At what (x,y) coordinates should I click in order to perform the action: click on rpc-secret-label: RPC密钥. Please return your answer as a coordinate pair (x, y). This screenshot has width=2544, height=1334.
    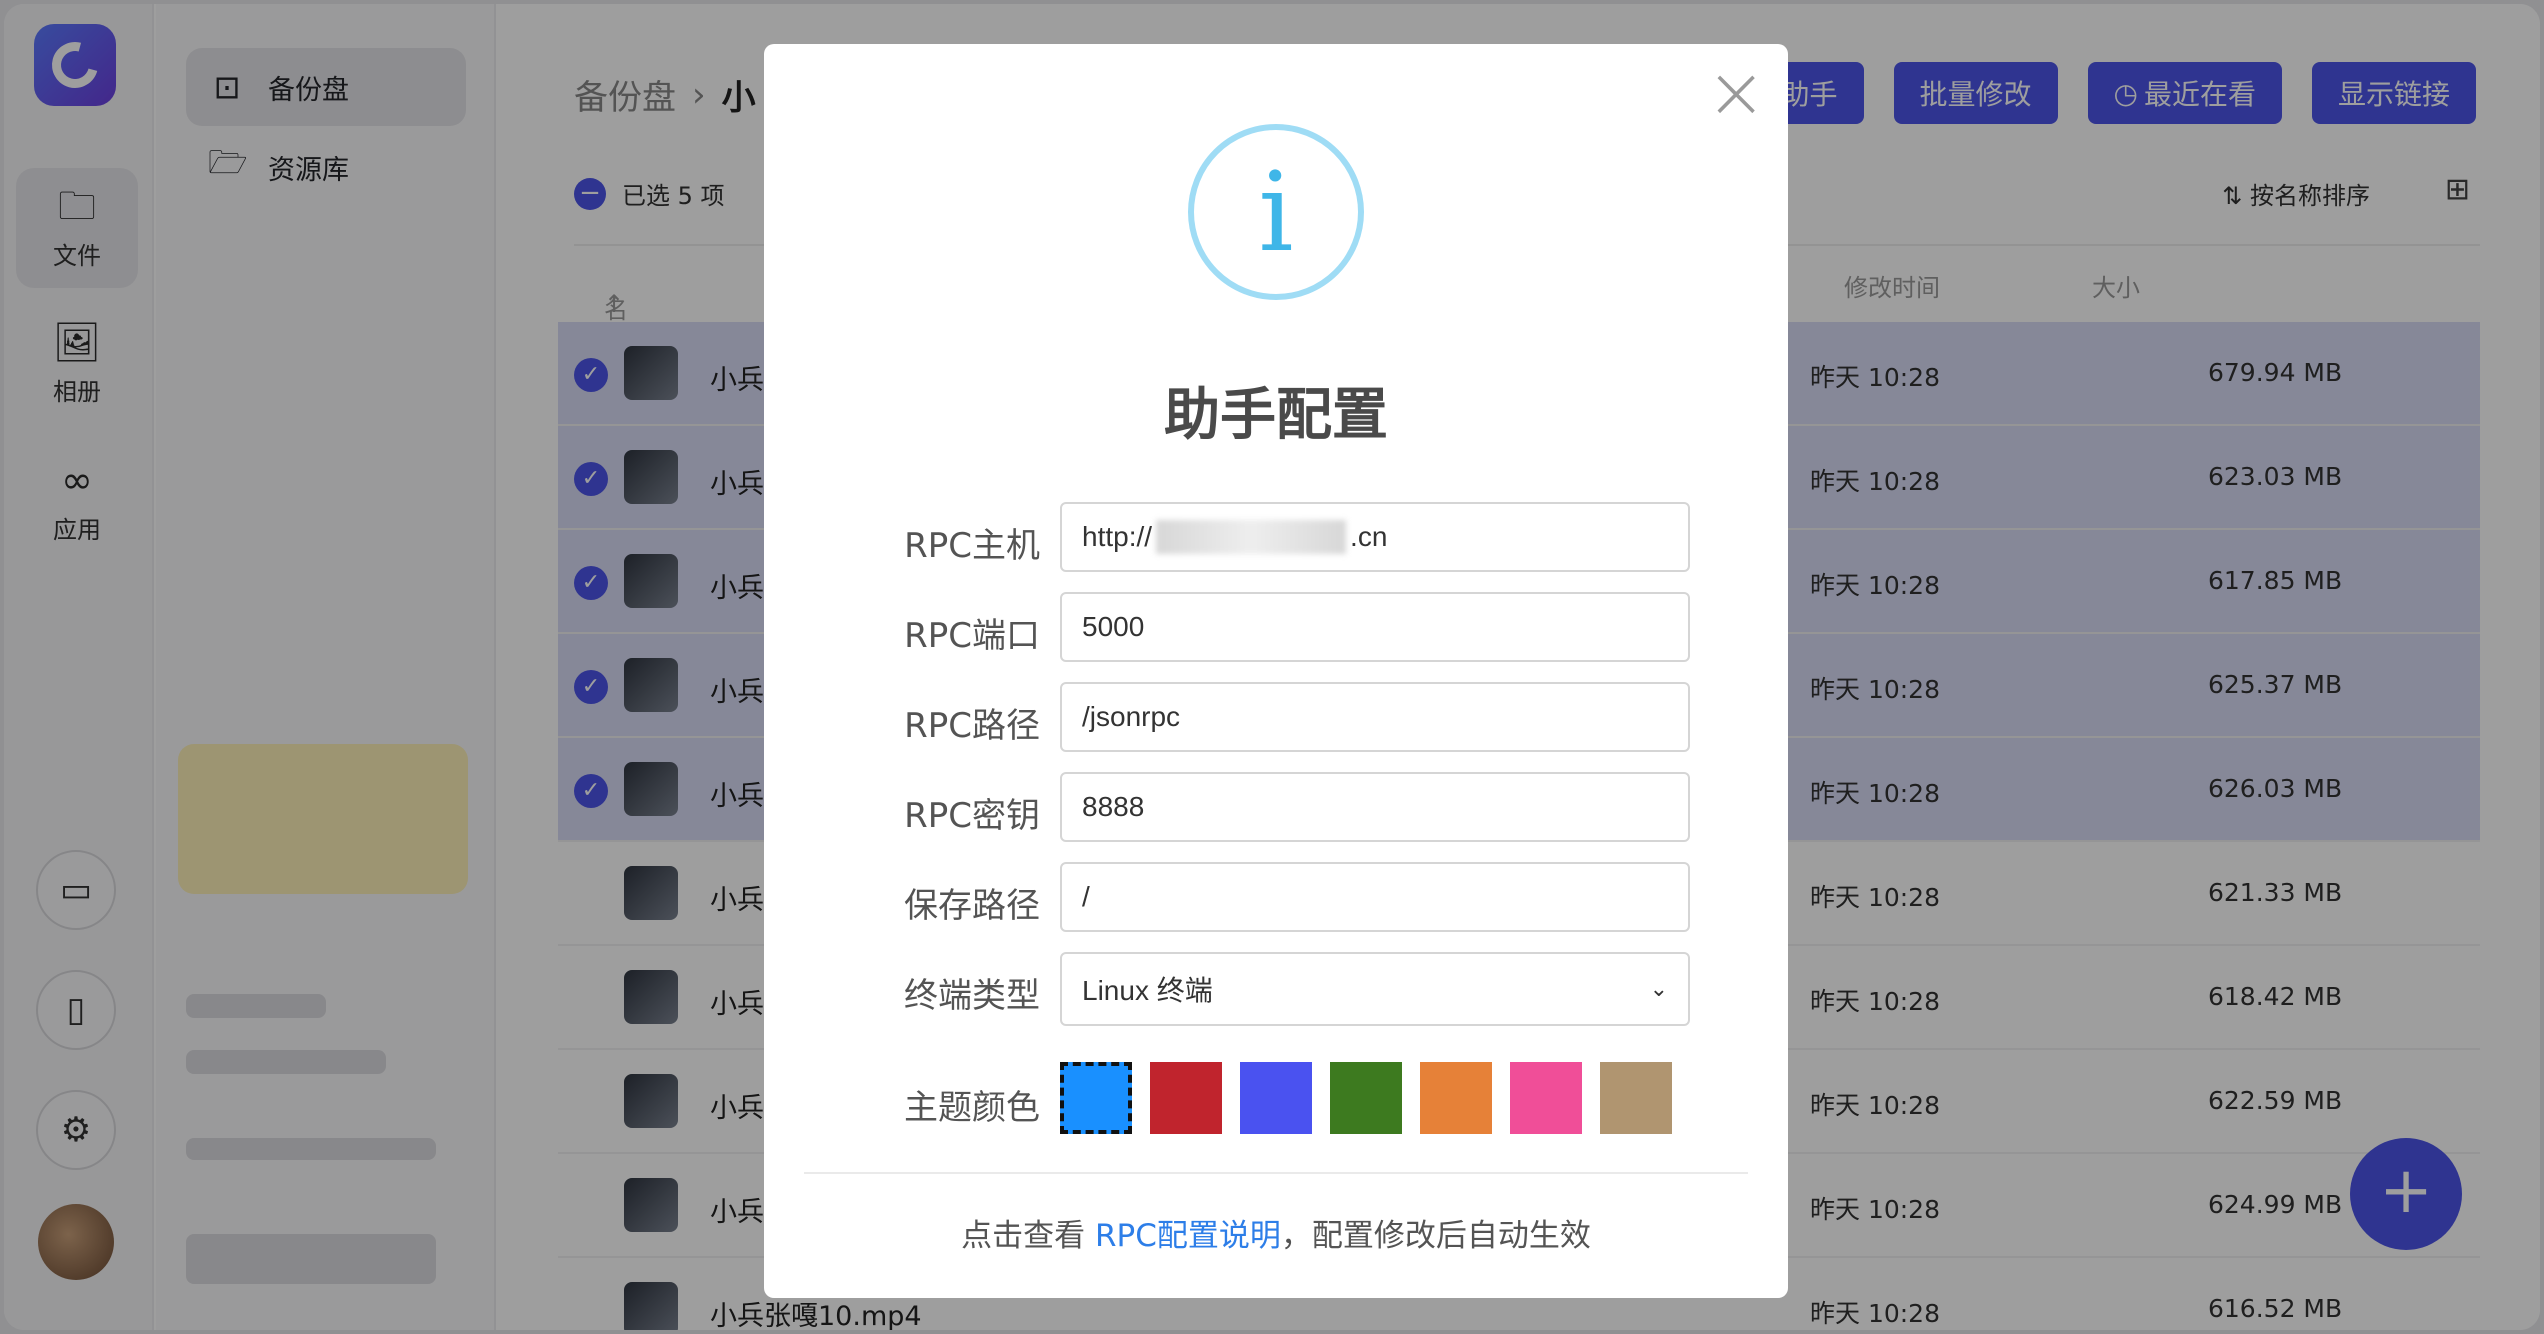
    Looking at the image, I should click on (972, 816).